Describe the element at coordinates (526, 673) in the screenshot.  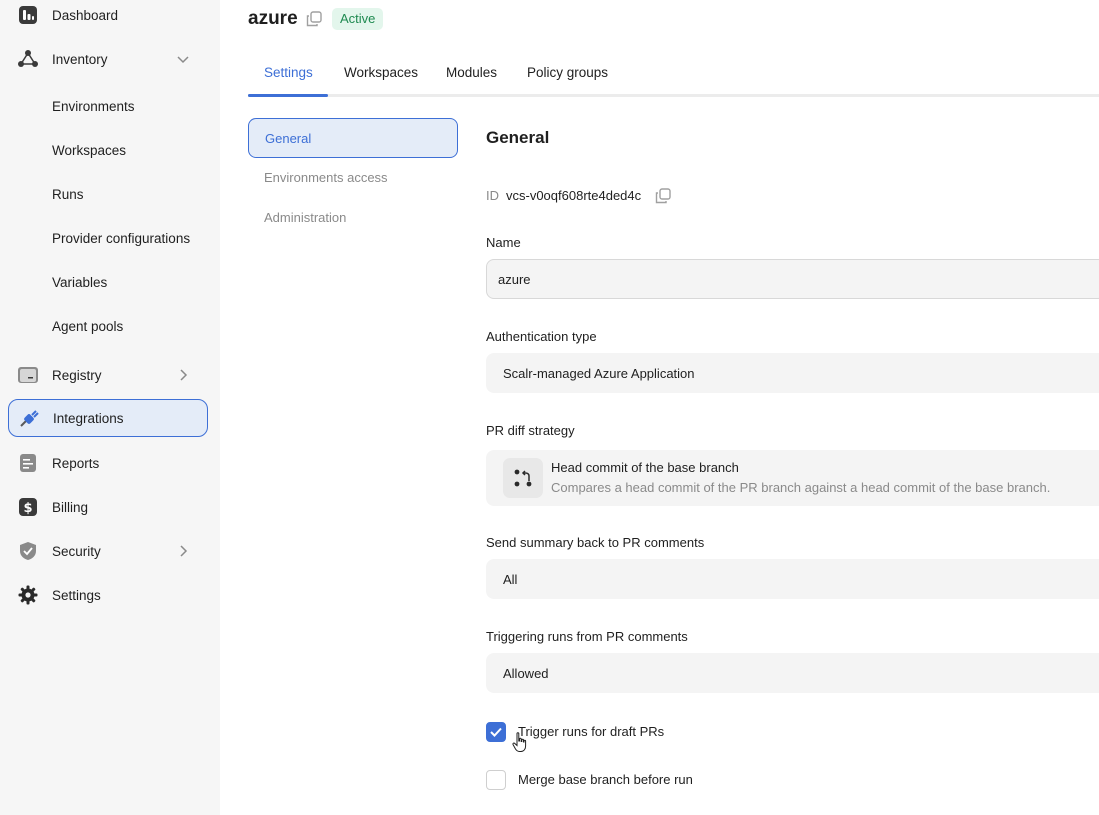
I see `trigger-value: Allowed` at that location.